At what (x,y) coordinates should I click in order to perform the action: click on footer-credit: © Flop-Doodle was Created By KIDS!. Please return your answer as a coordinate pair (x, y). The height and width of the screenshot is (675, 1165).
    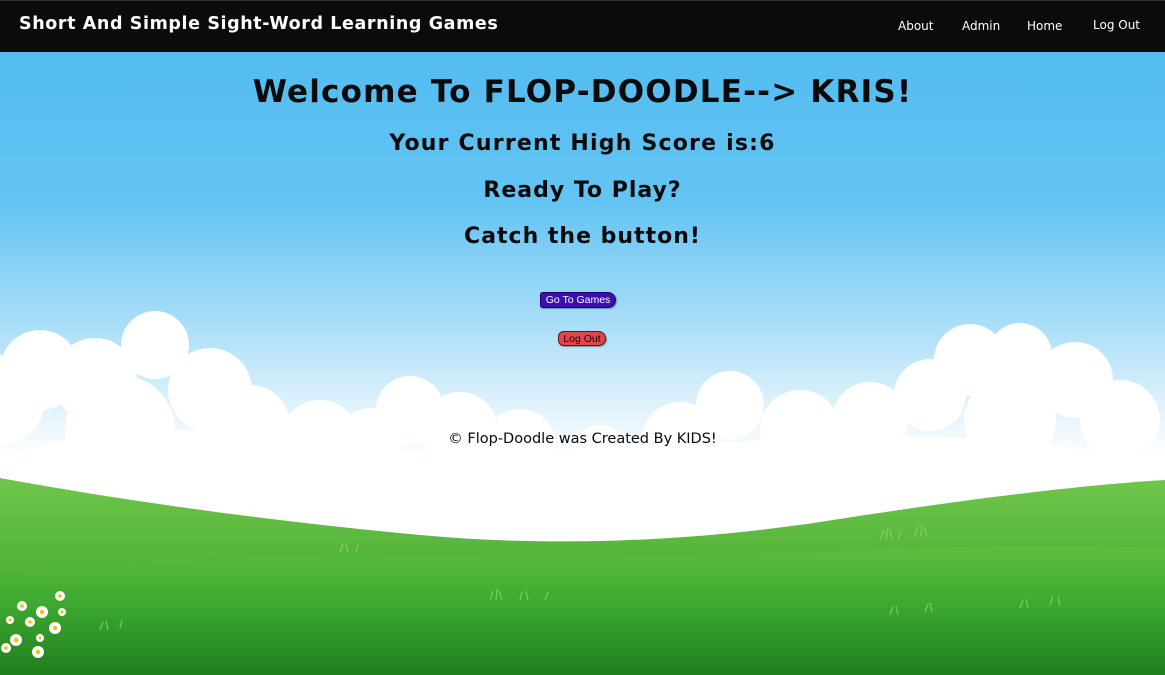
    Looking at the image, I should click on (582, 439).